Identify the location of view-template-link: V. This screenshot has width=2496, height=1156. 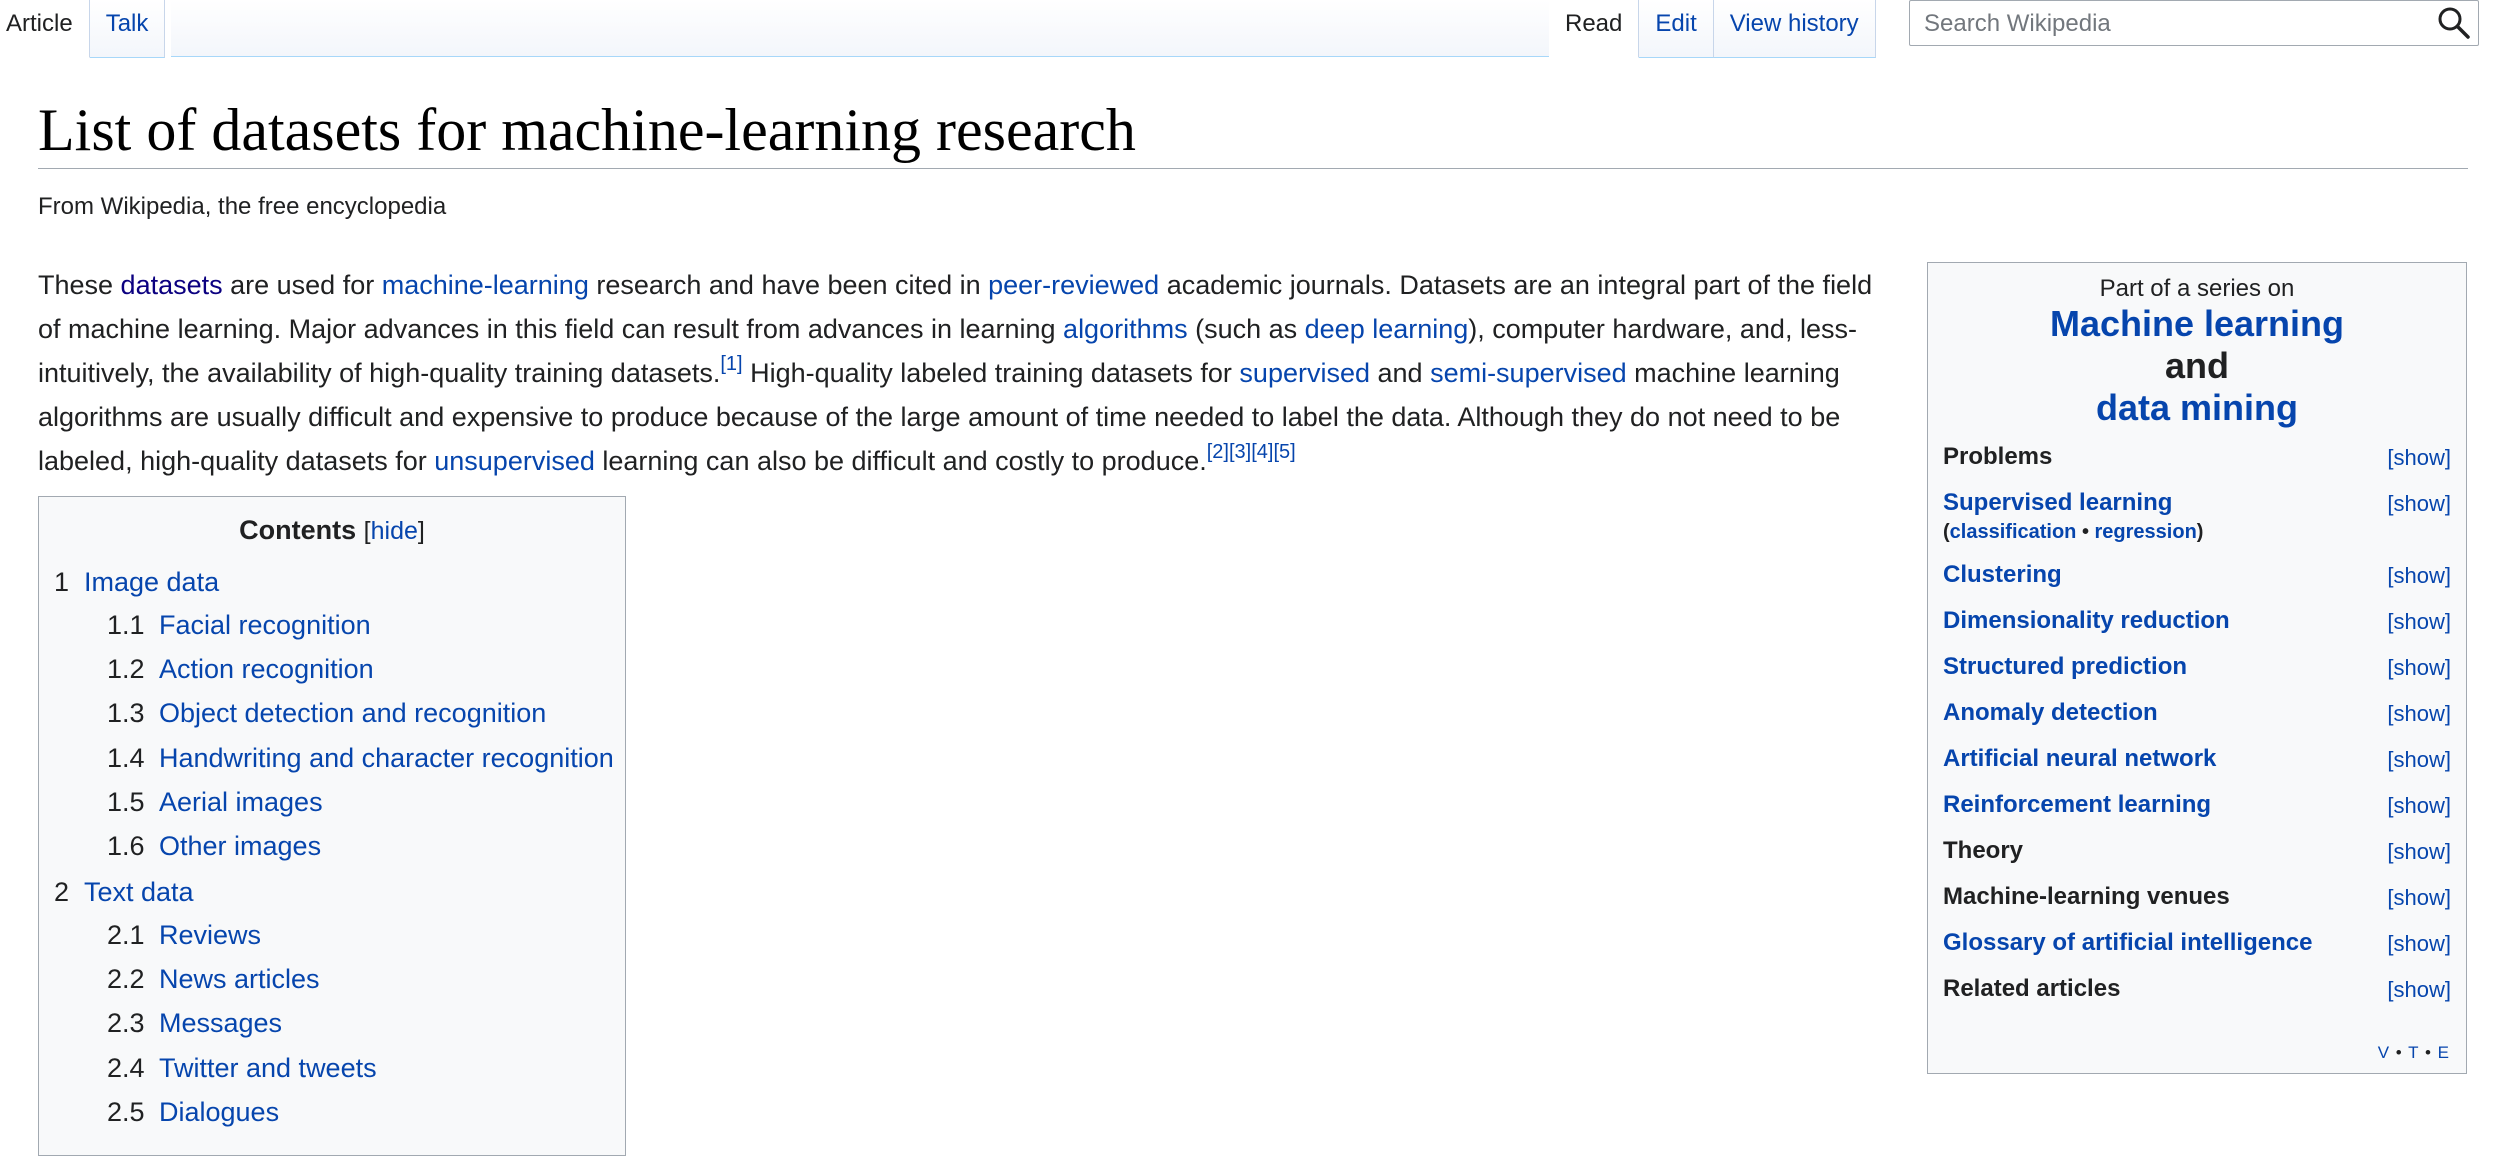
(2384, 1052).